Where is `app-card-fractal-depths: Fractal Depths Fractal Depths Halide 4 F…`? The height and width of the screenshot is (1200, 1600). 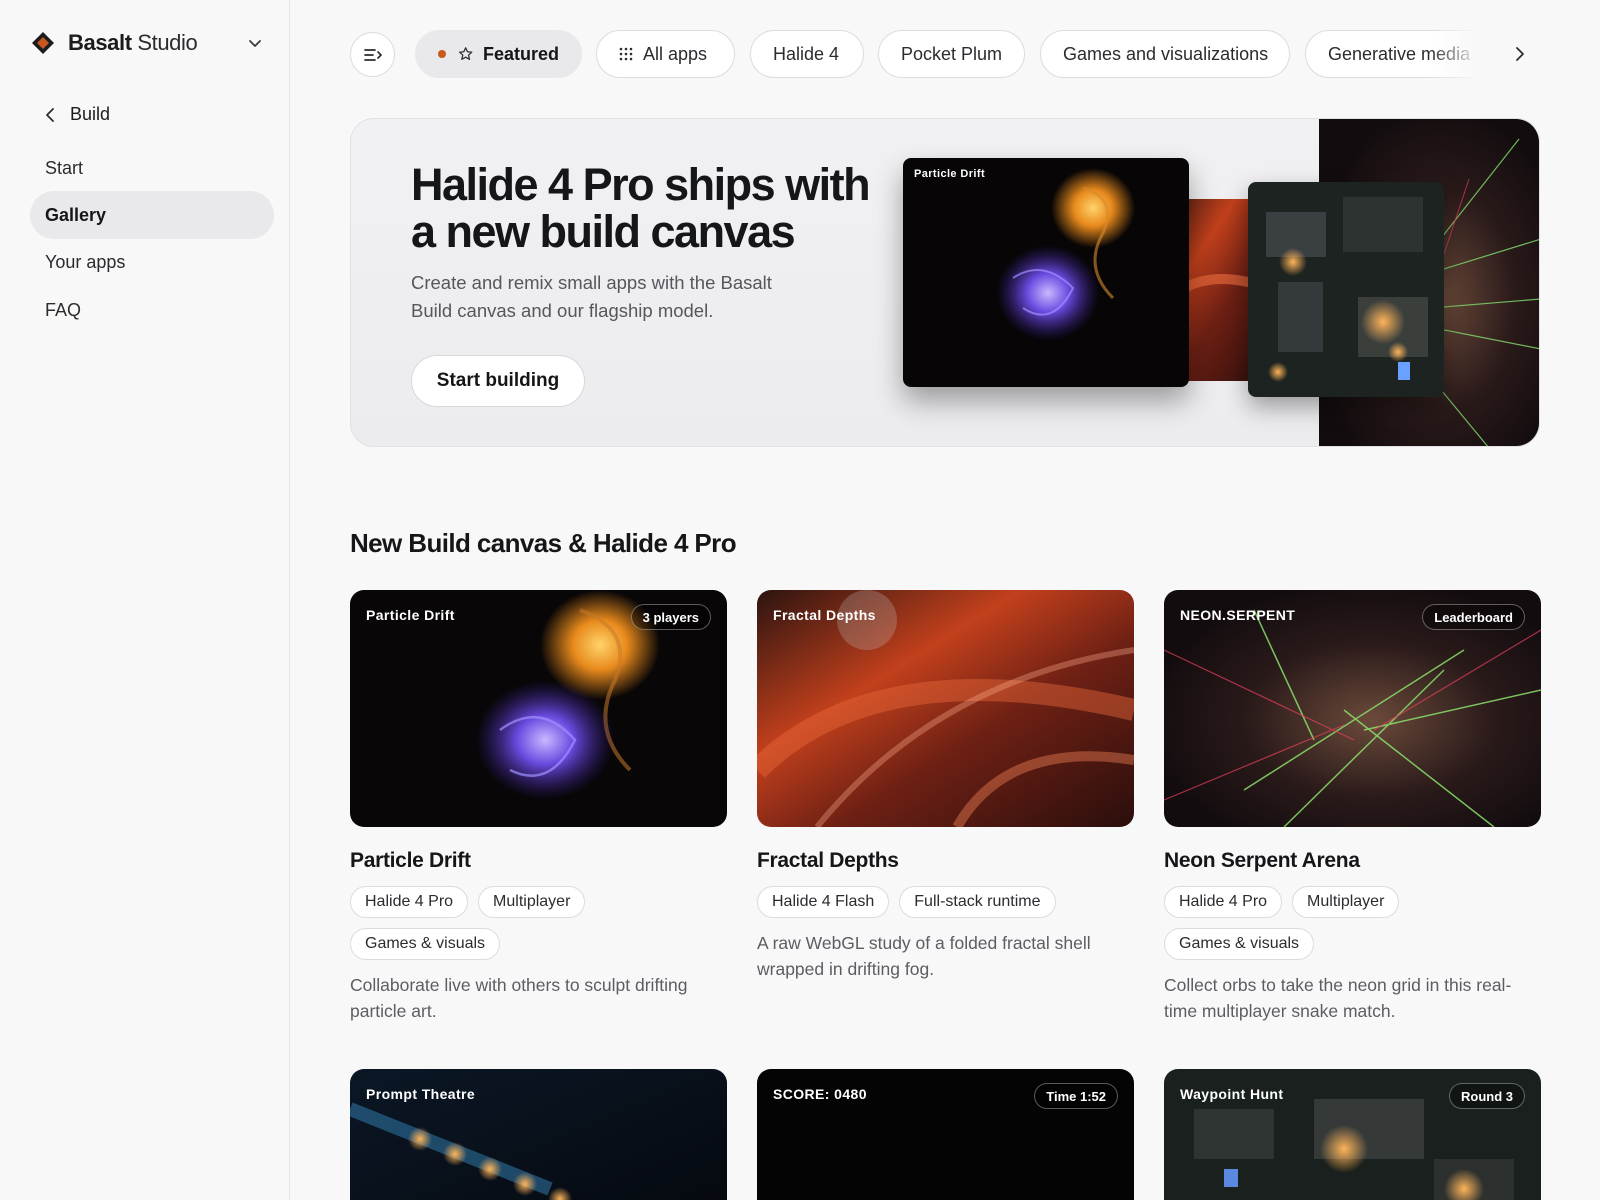
app-card-fractal-depths: Fractal Depths Fractal Depths Halide 4 F… is located at coordinates (945, 786).